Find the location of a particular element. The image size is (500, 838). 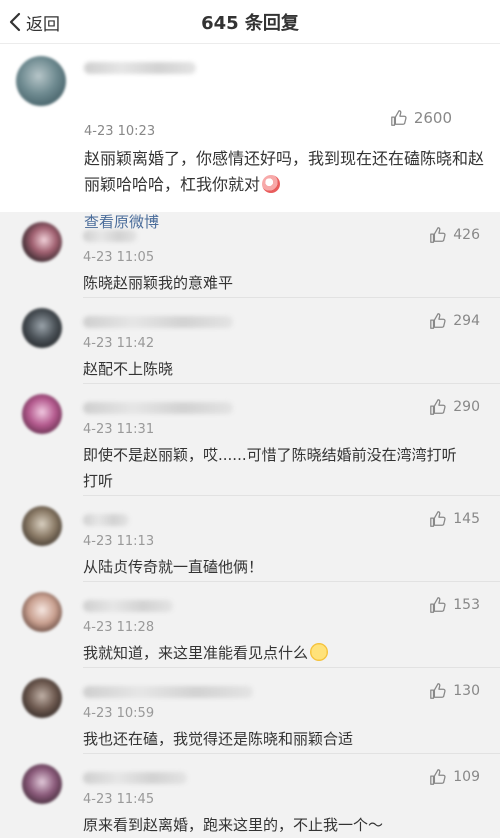

like-count: 426 is located at coordinates (466, 235).